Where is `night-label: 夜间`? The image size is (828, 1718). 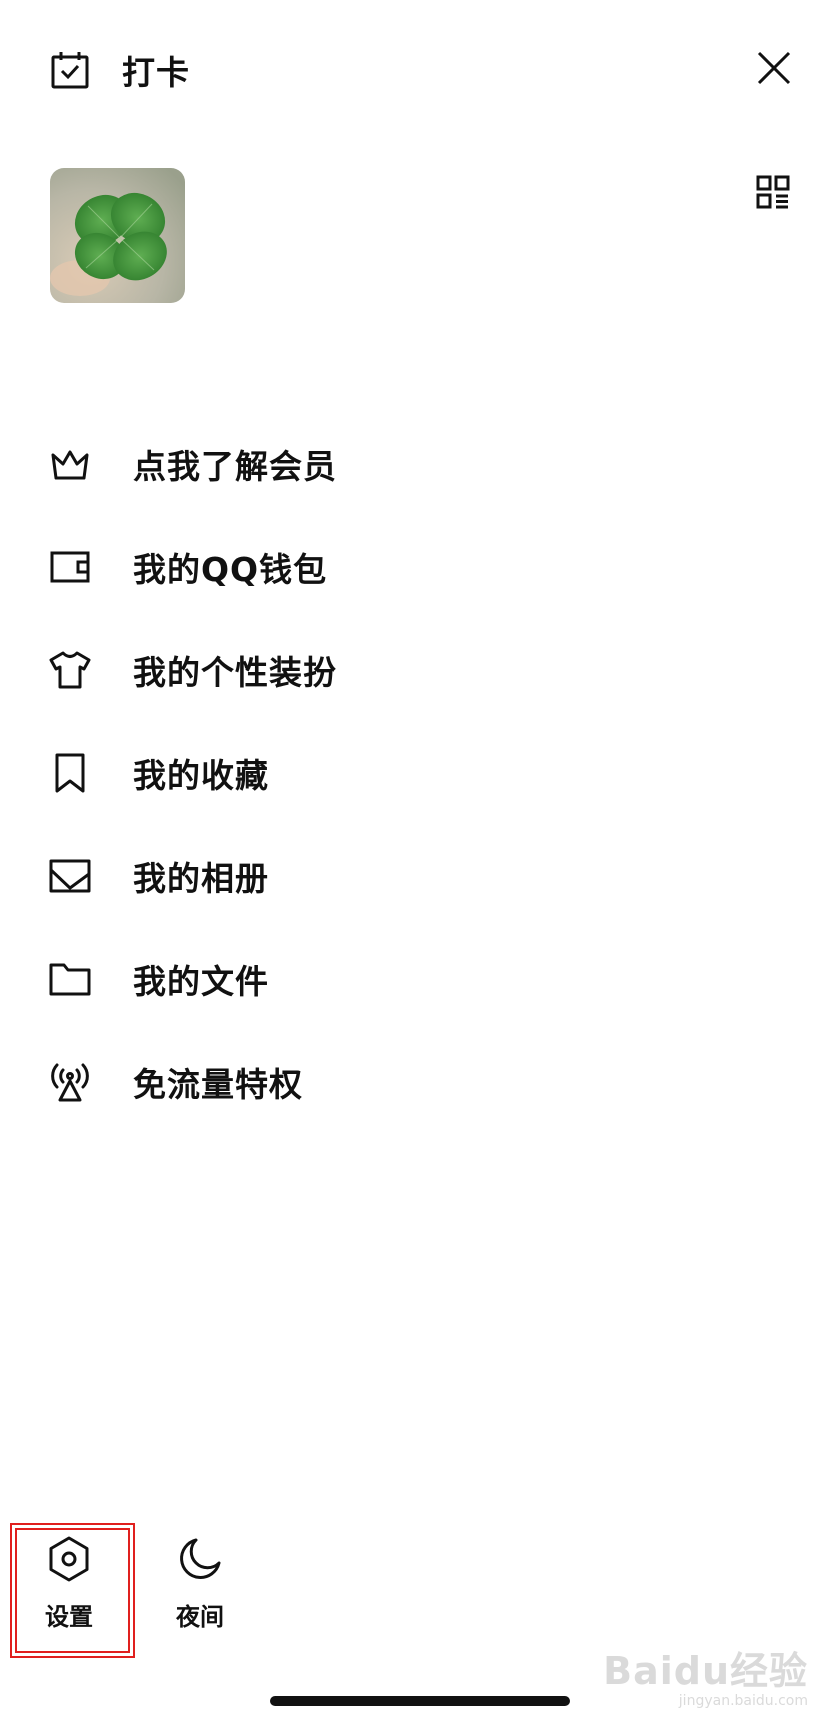 night-label: 夜间 is located at coordinates (200, 1617).